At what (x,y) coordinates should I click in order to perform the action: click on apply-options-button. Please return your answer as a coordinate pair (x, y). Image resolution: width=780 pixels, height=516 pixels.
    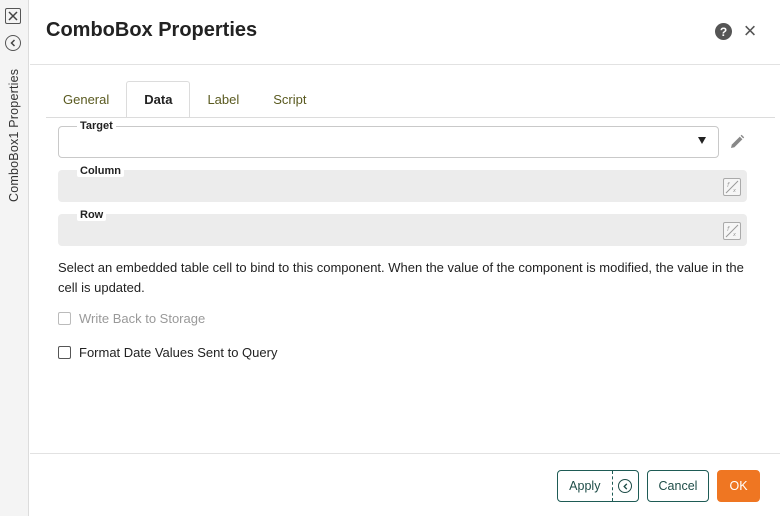
    Looking at the image, I should click on (625, 486).